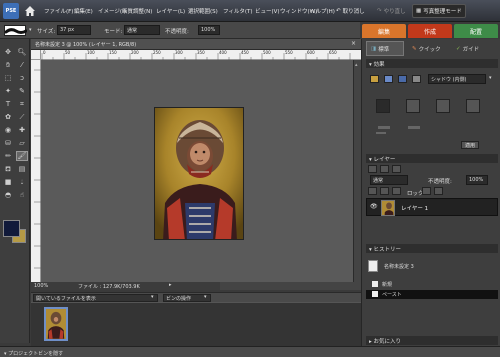 Image resolution: width=500 pixels, height=357 pixels. Describe the element at coordinates (384, 31) in the screenshot. I see `tab-edit: 編集` at that location.